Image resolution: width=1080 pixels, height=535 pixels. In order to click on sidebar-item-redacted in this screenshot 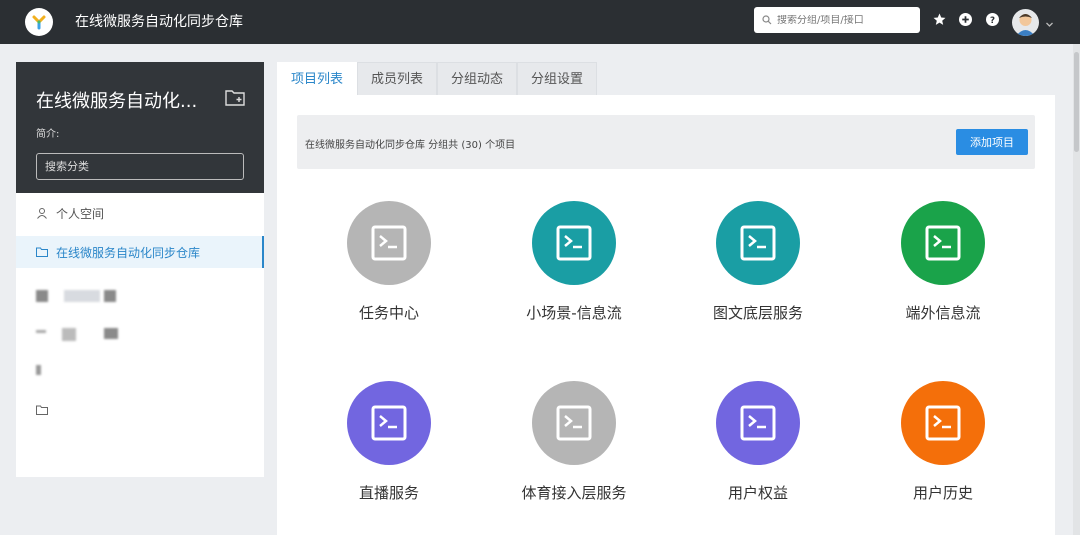, I will do `click(140, 410)`.